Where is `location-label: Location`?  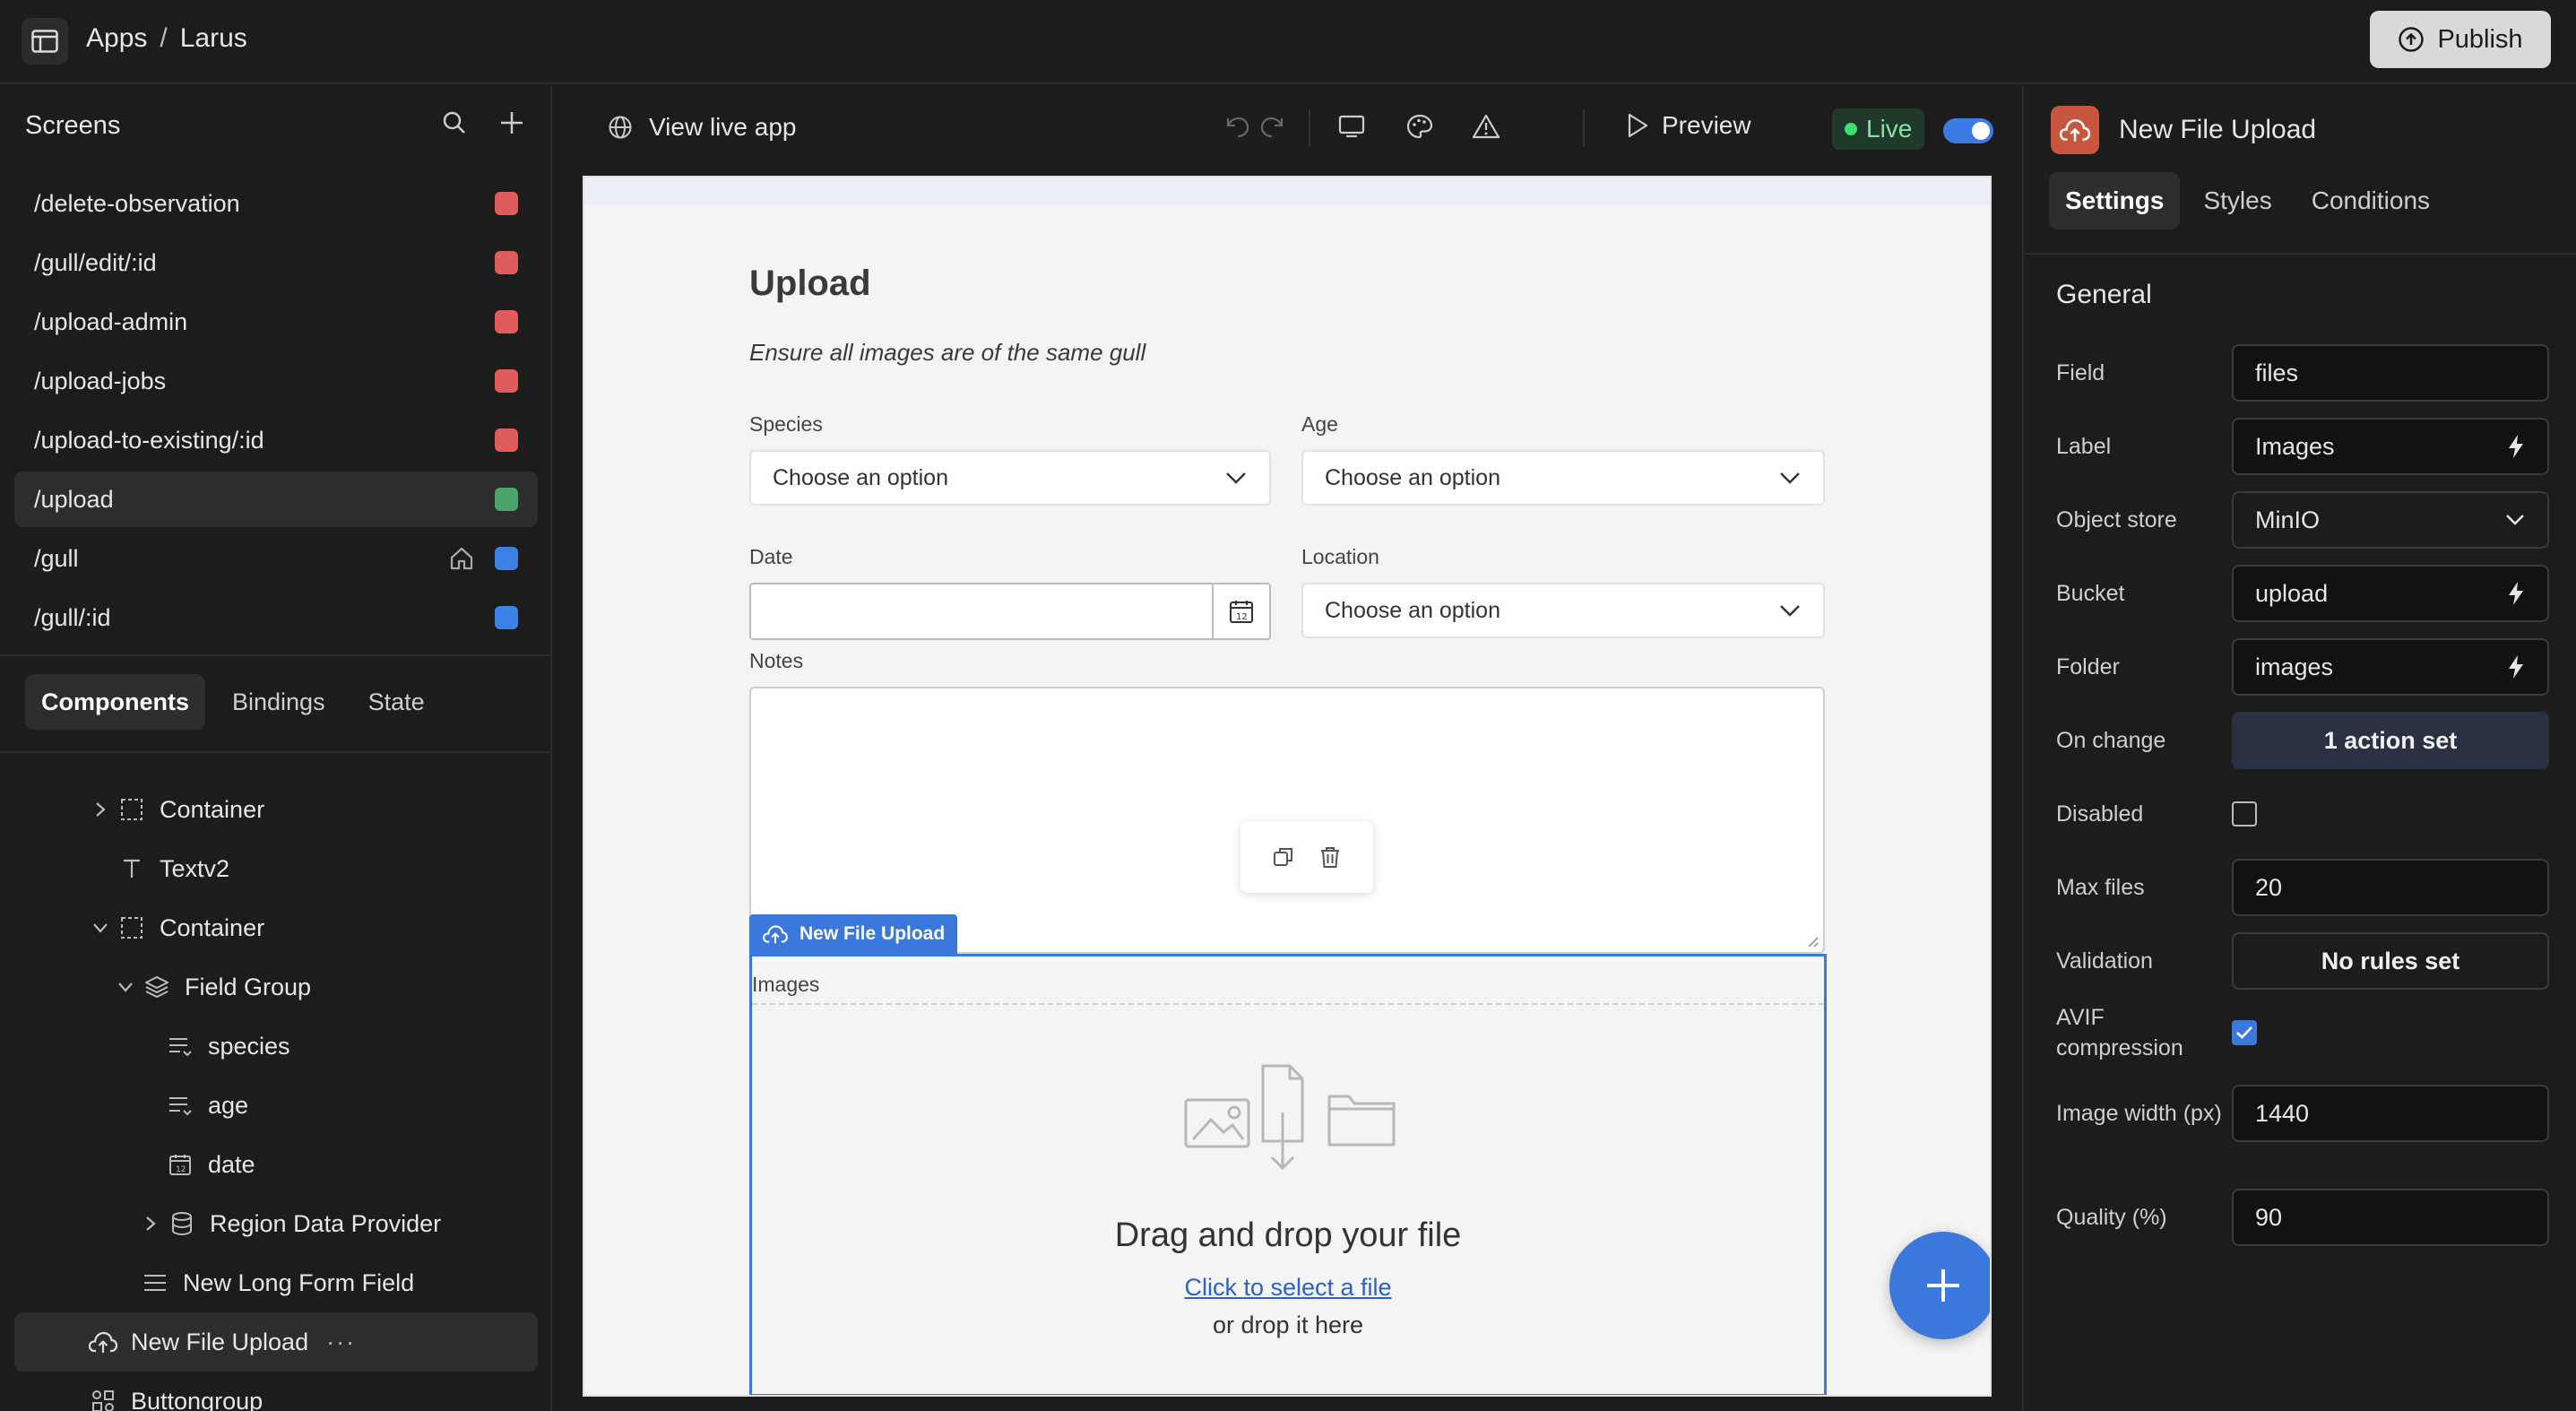
location-label: Location is located at coordinates (1340, 556).